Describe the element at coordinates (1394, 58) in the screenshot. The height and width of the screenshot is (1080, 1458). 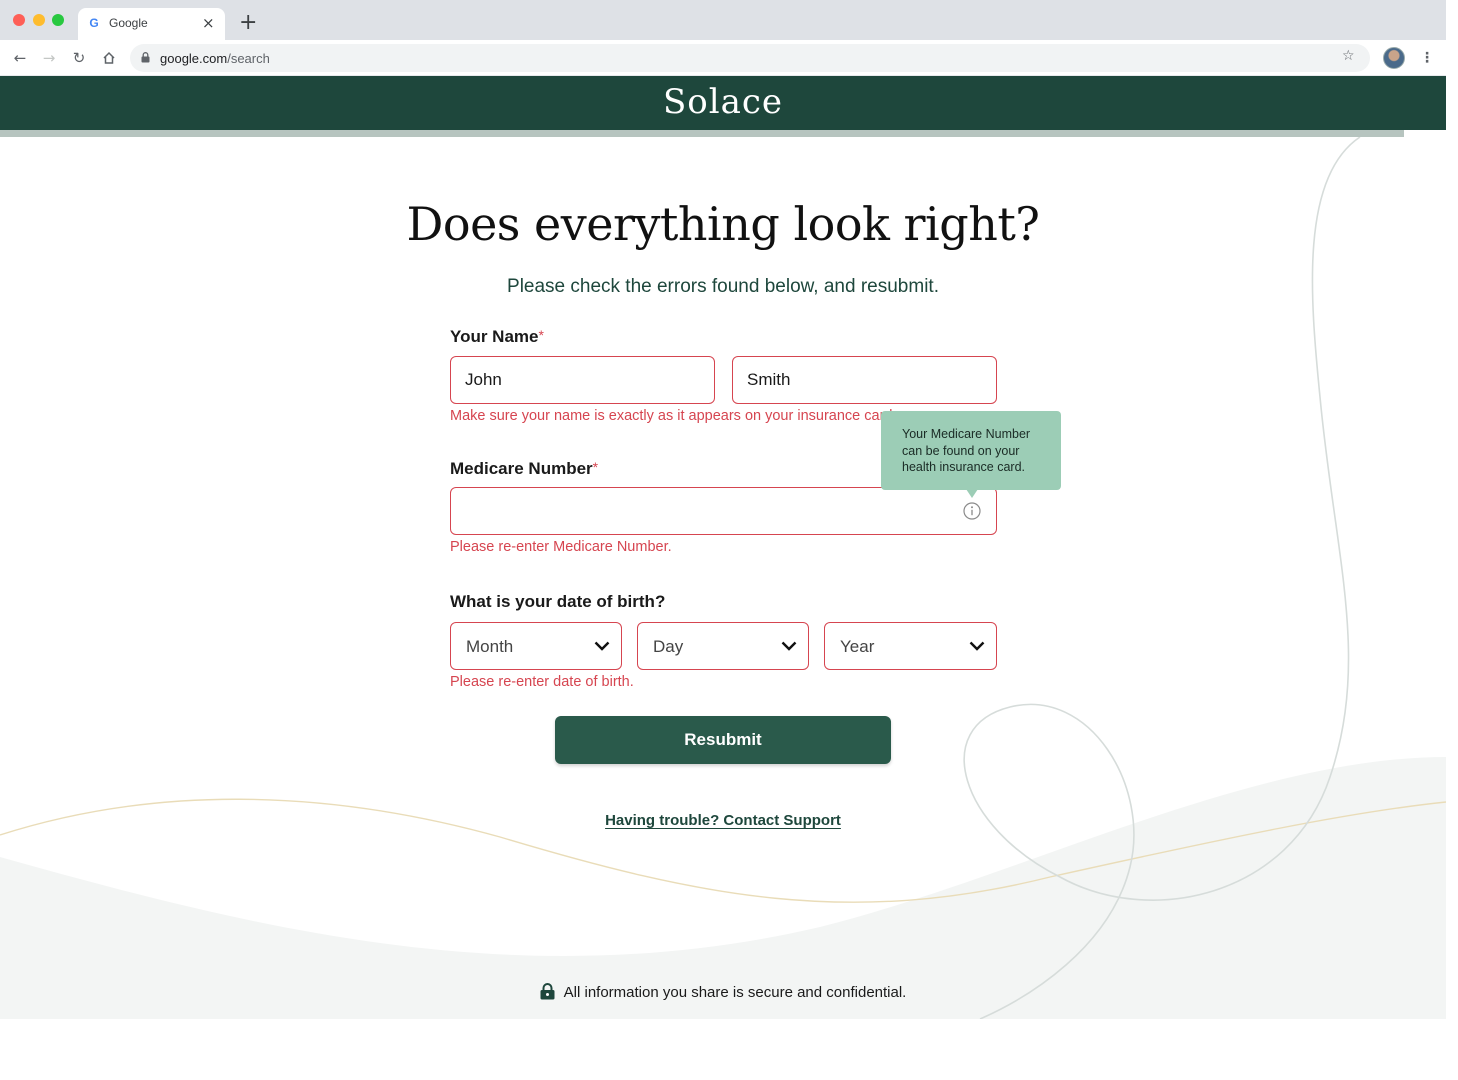
I see `avatar` at that location.